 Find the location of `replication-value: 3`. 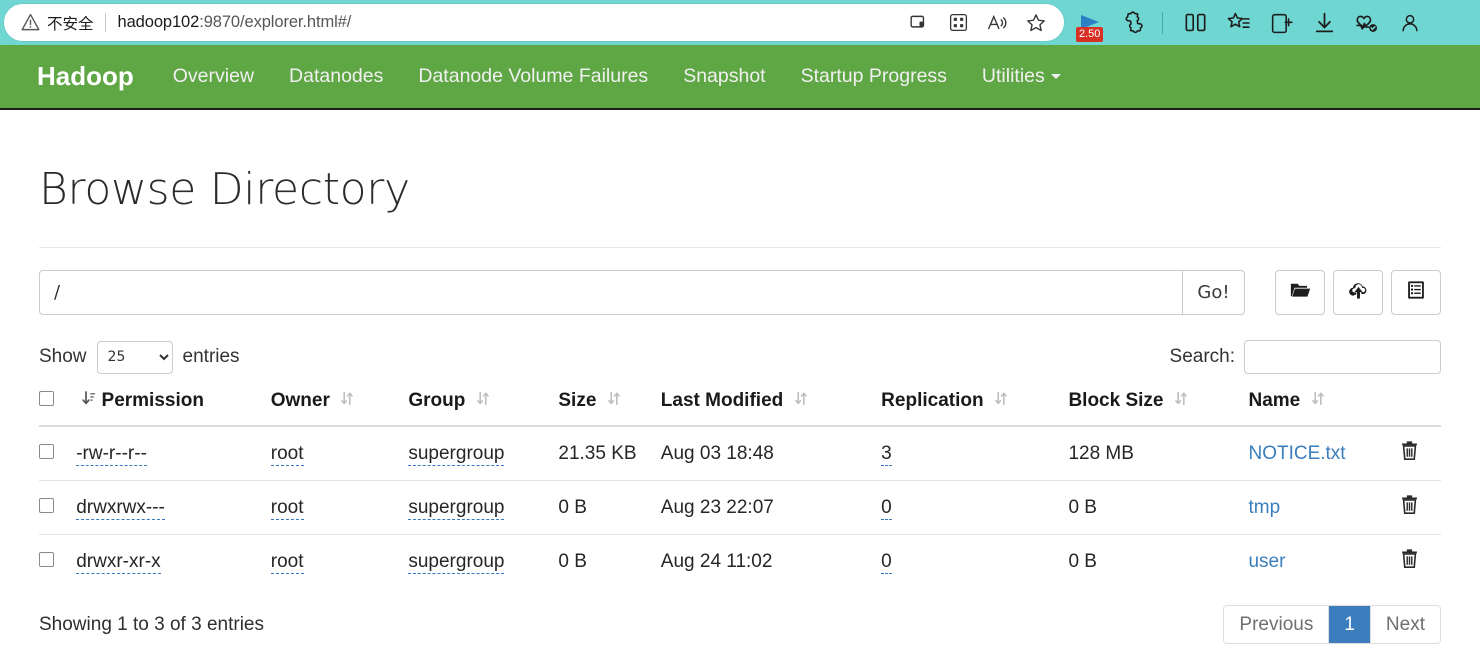

replication-value: 3 is located at coordinates (886, 454).